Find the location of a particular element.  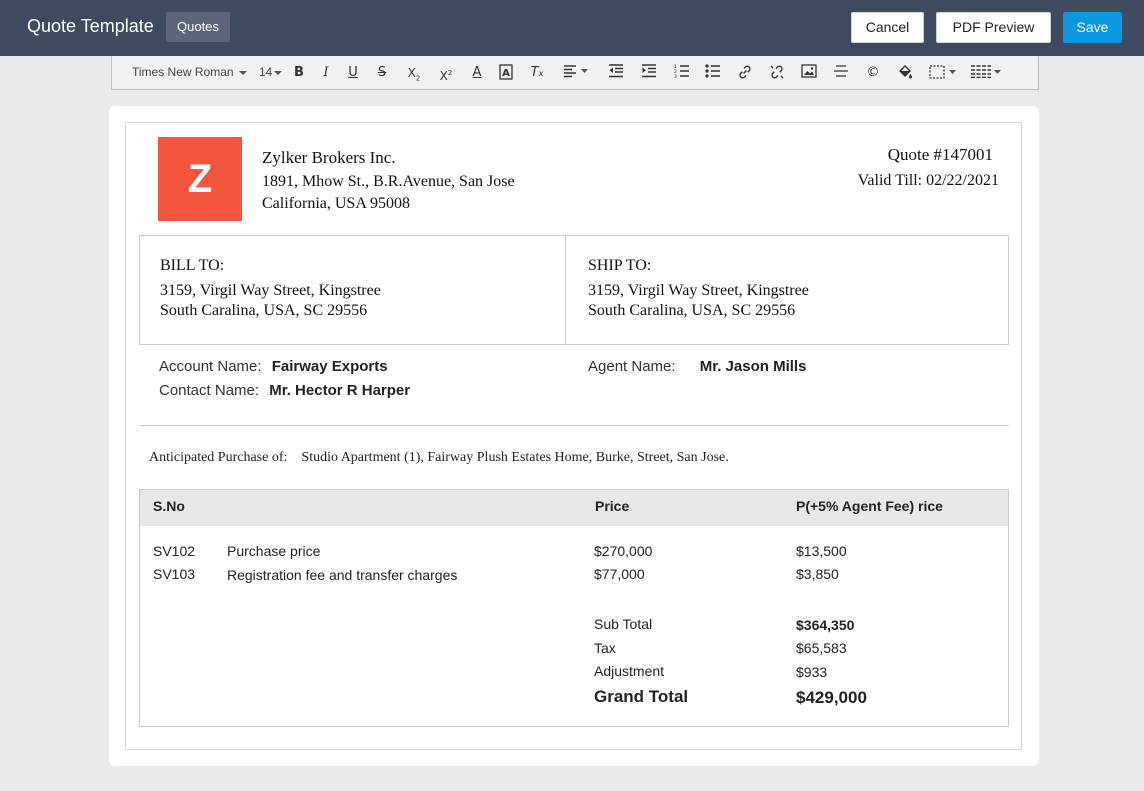

bullet-list-icon is located at coordinates (713, 73).